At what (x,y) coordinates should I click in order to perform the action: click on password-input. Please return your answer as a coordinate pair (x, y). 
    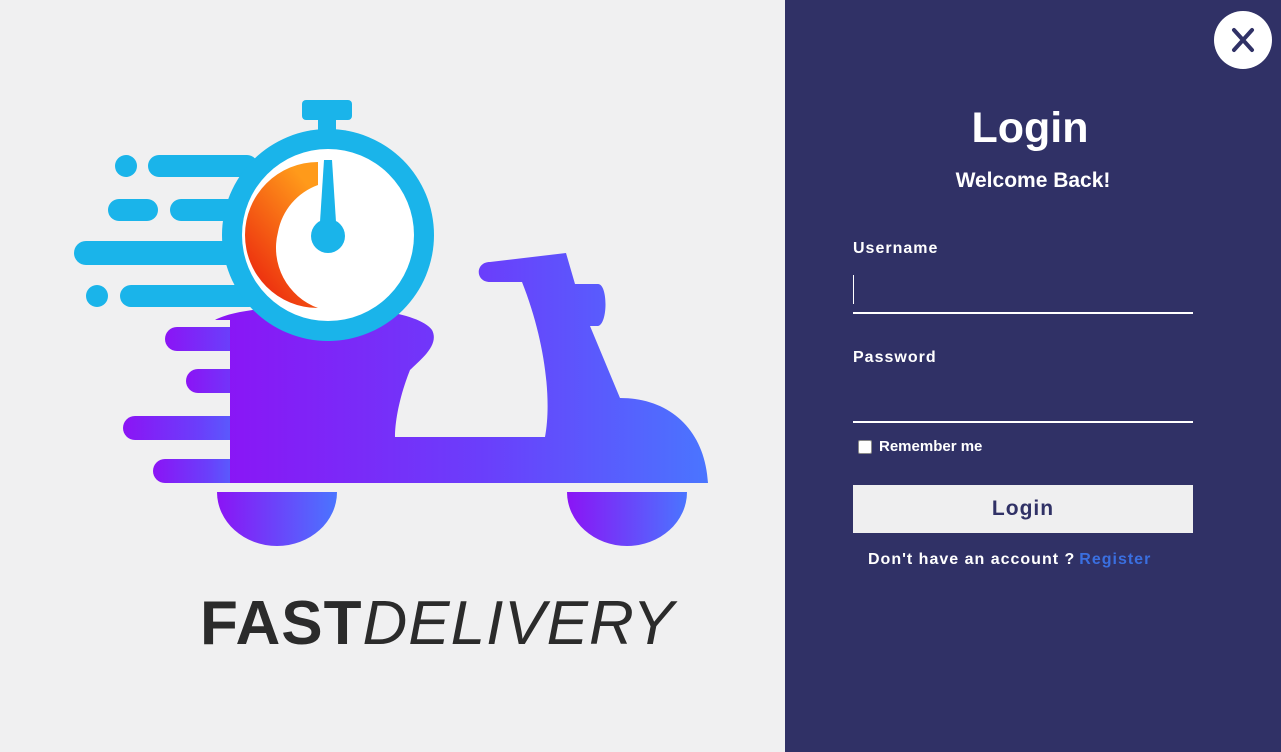
    Looking at the image, I should click on (1023, 404).